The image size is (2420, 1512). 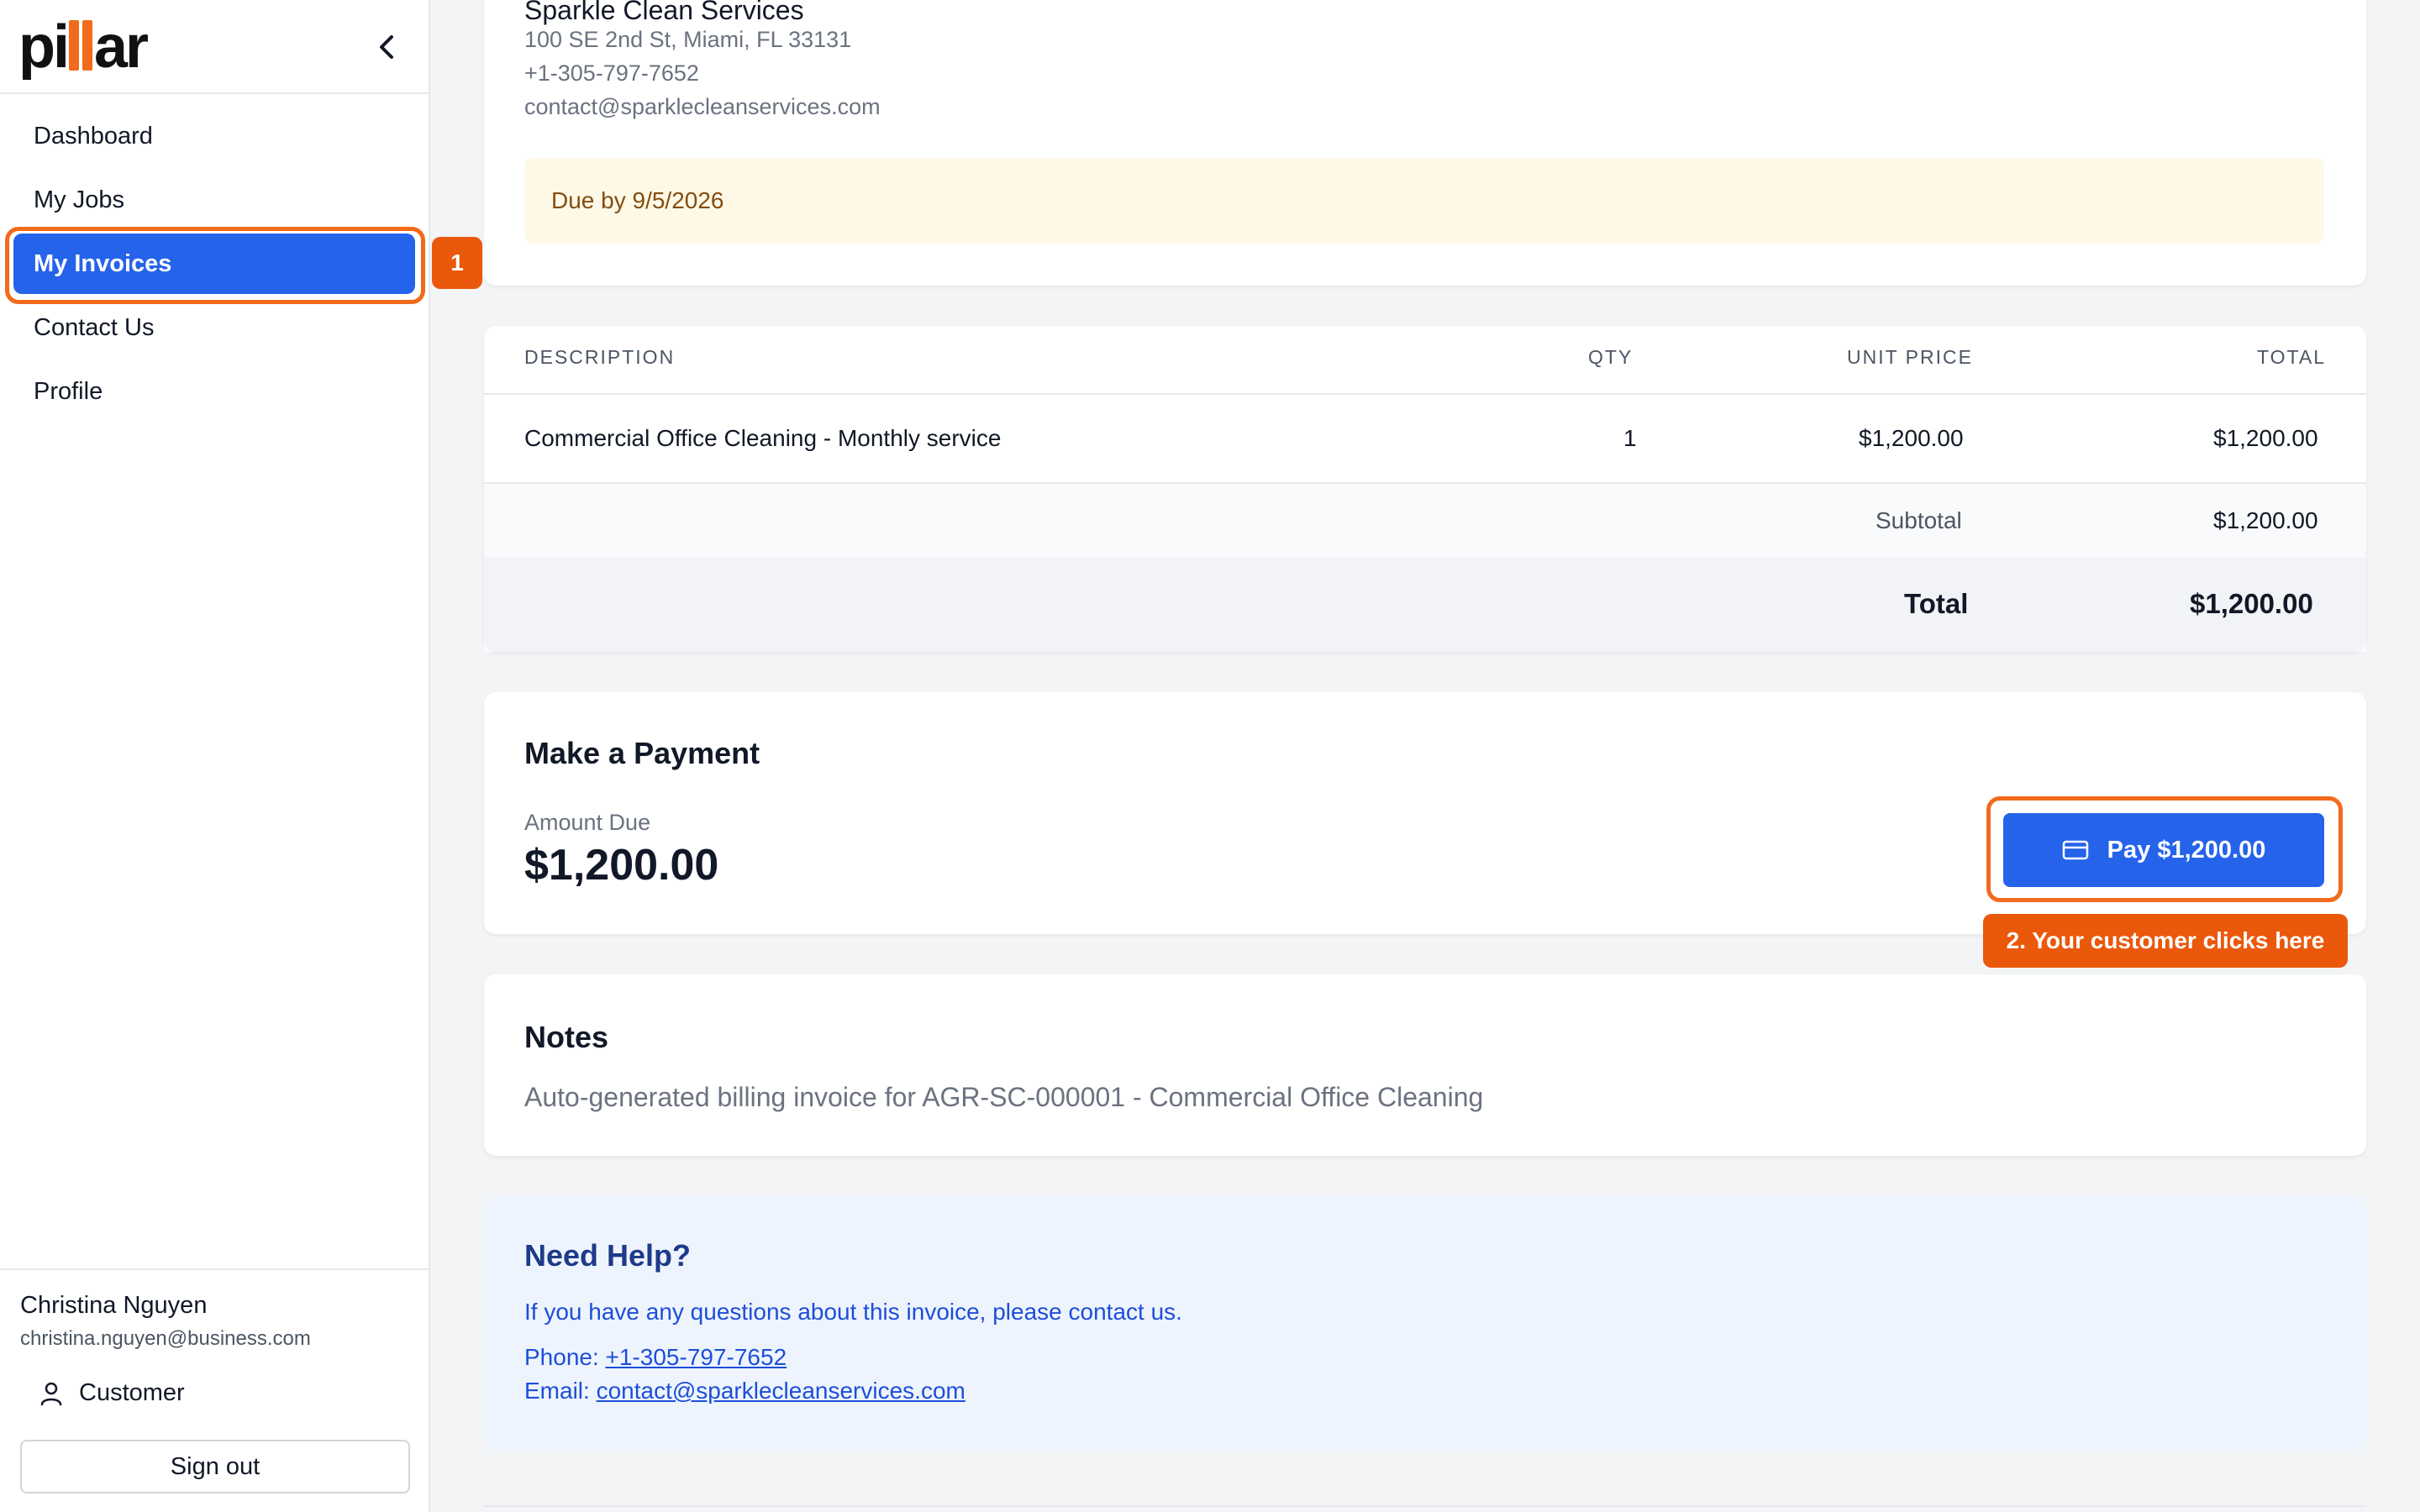 What do you see at coordinates (1936, 603) in the screenshot?
I see `total-label: Total` at bounding box center [1936, 603].